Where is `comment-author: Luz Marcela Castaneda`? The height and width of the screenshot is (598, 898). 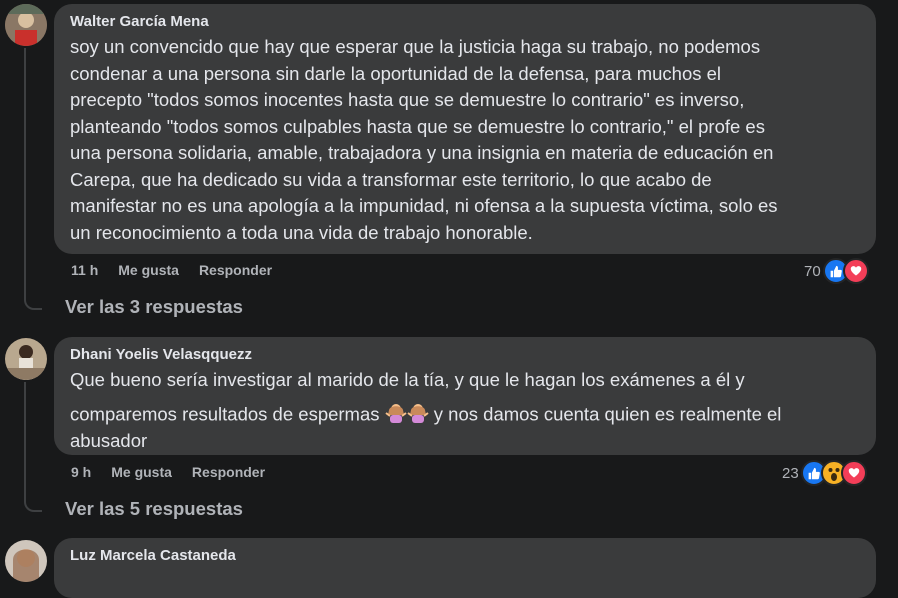 comment-author: Luz Marcela Castaneda is located at coordinates (465, 556).